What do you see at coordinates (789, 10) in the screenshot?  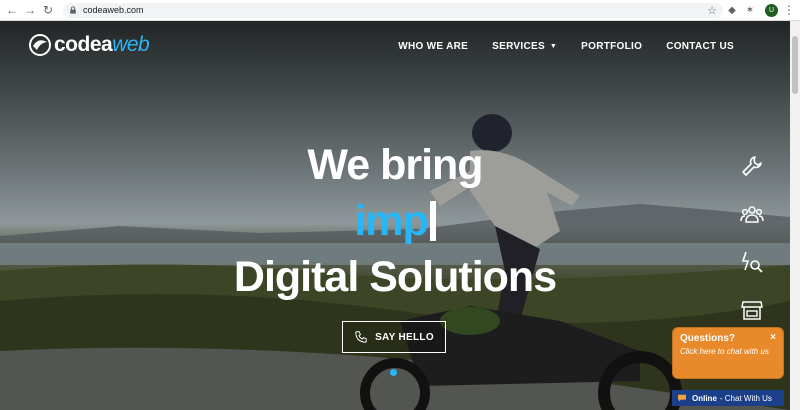 I see `browser-menu-icon: ⋮` at bounding box center [789, 10].